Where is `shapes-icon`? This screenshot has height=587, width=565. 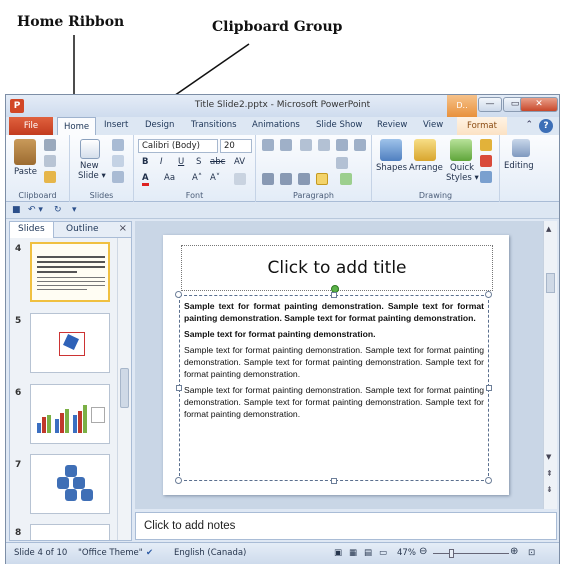
shapes-icon is located at coordinates (391, 150).